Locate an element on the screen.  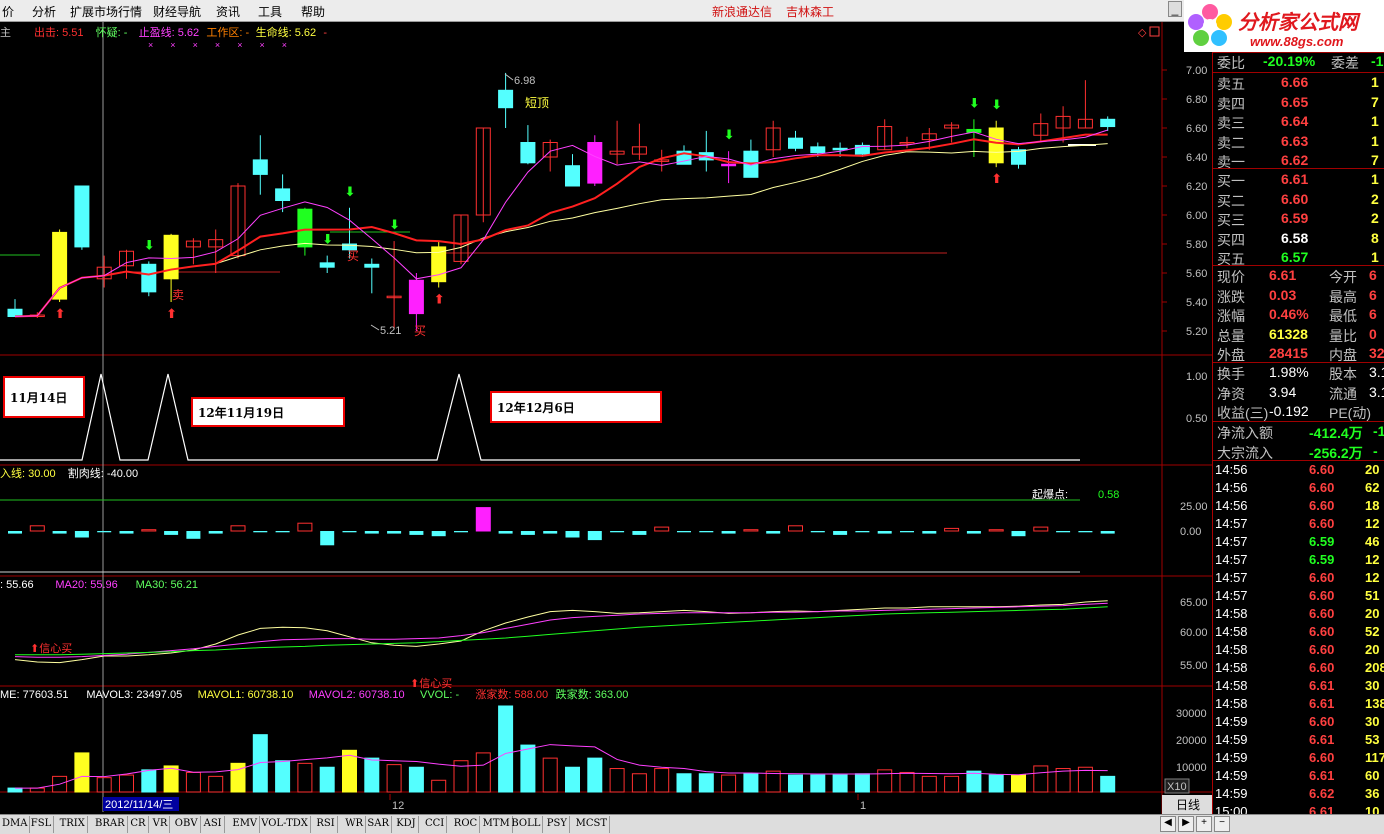
indicator-tab-sar: SAR is located at coordinates (378, 824).